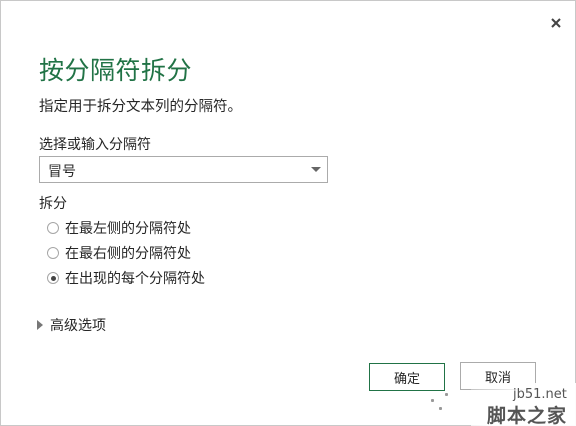 This screenshot has width=576, height=426. Describe the element at coordinates (527, 415) in the screenshot. I see `watermark-name: 脚本之家` at that location.